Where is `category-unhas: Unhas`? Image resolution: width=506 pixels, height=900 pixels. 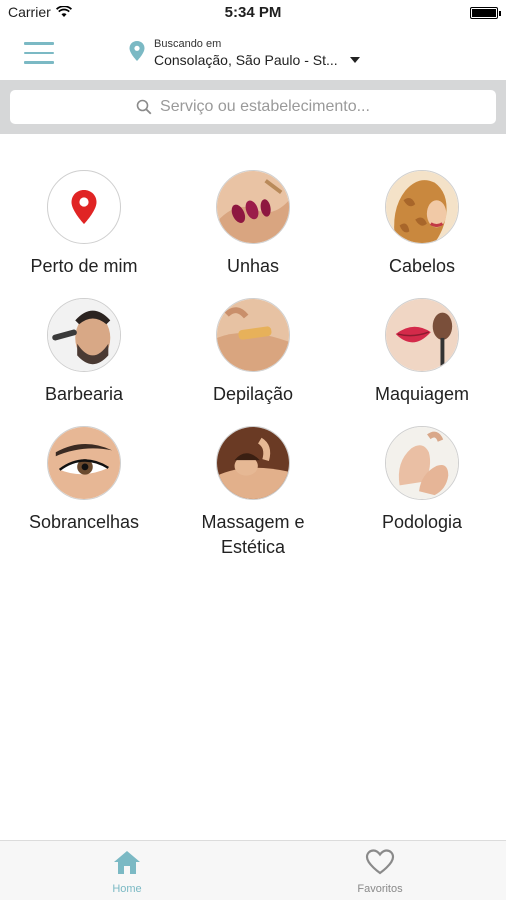
category-unhas: Unhas is located at coordinates (253, 224).